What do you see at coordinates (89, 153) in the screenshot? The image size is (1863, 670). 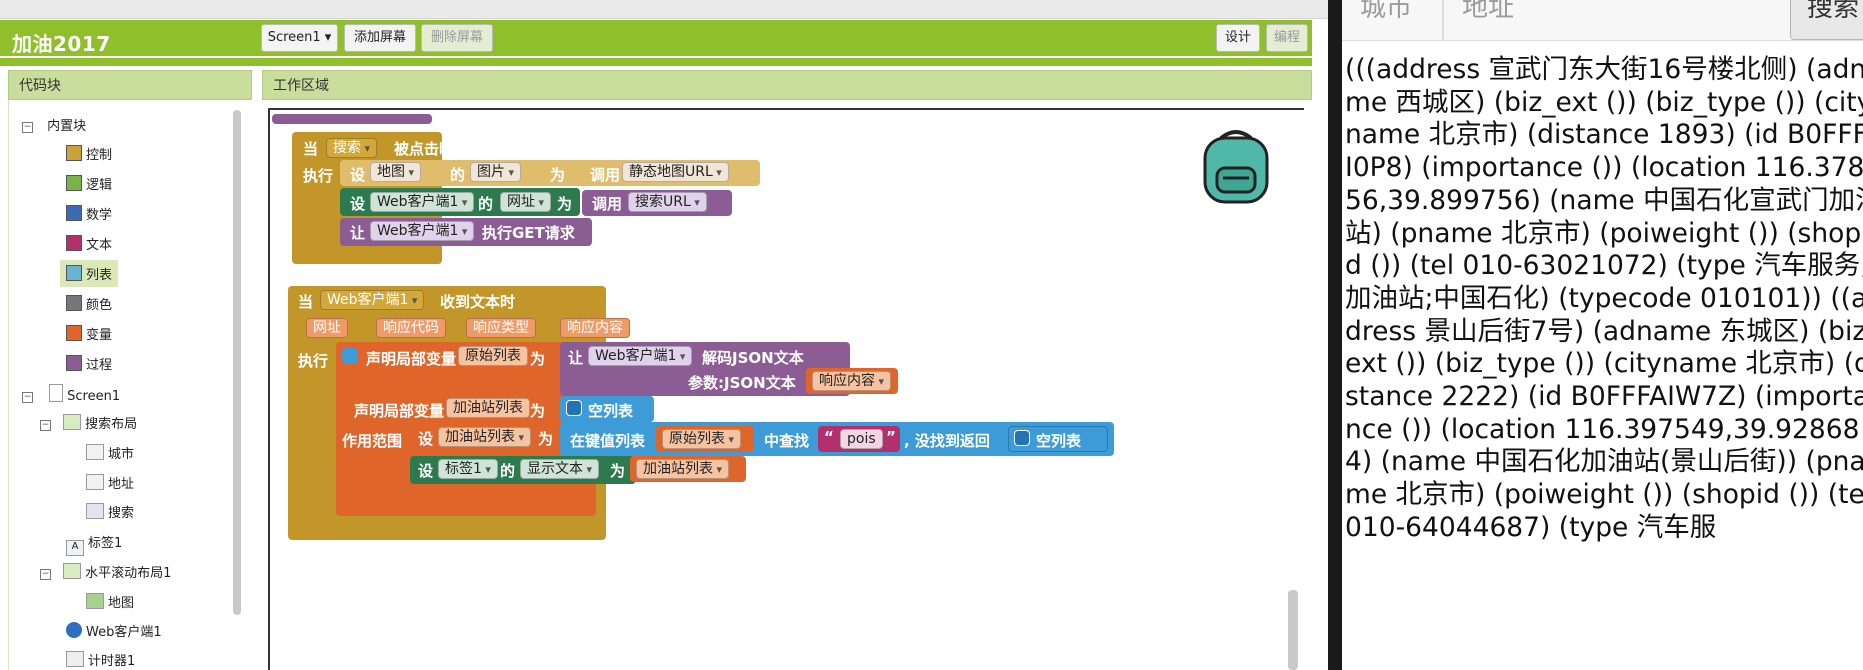 I see `builtin-control: 控制` at bounding box center [89, 153].